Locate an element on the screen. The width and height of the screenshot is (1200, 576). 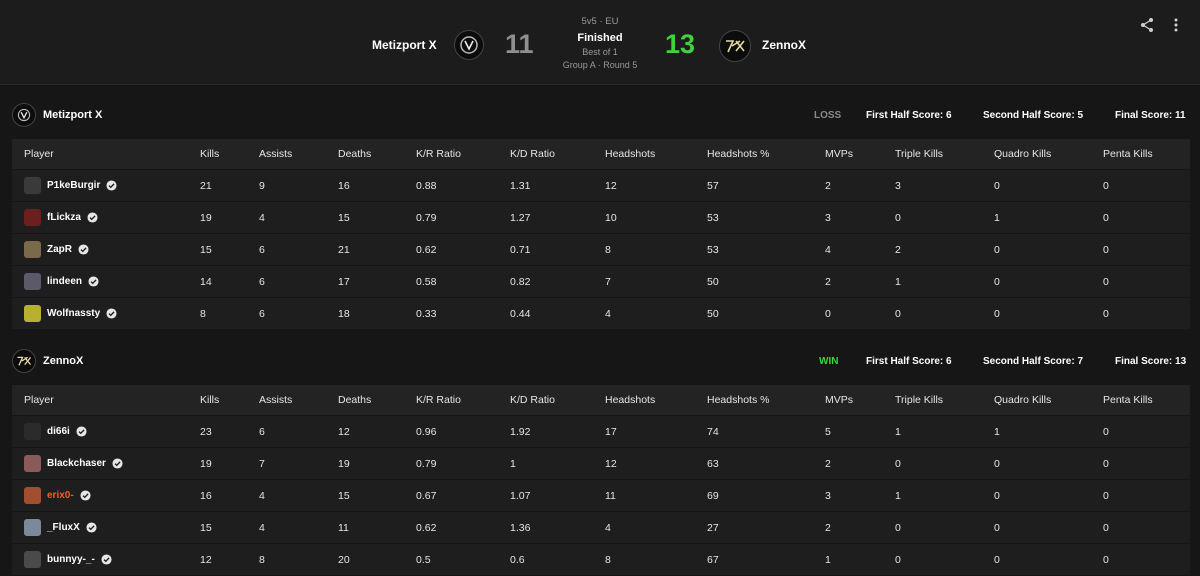
player-name: di66i is located at coordinates (58, 431).